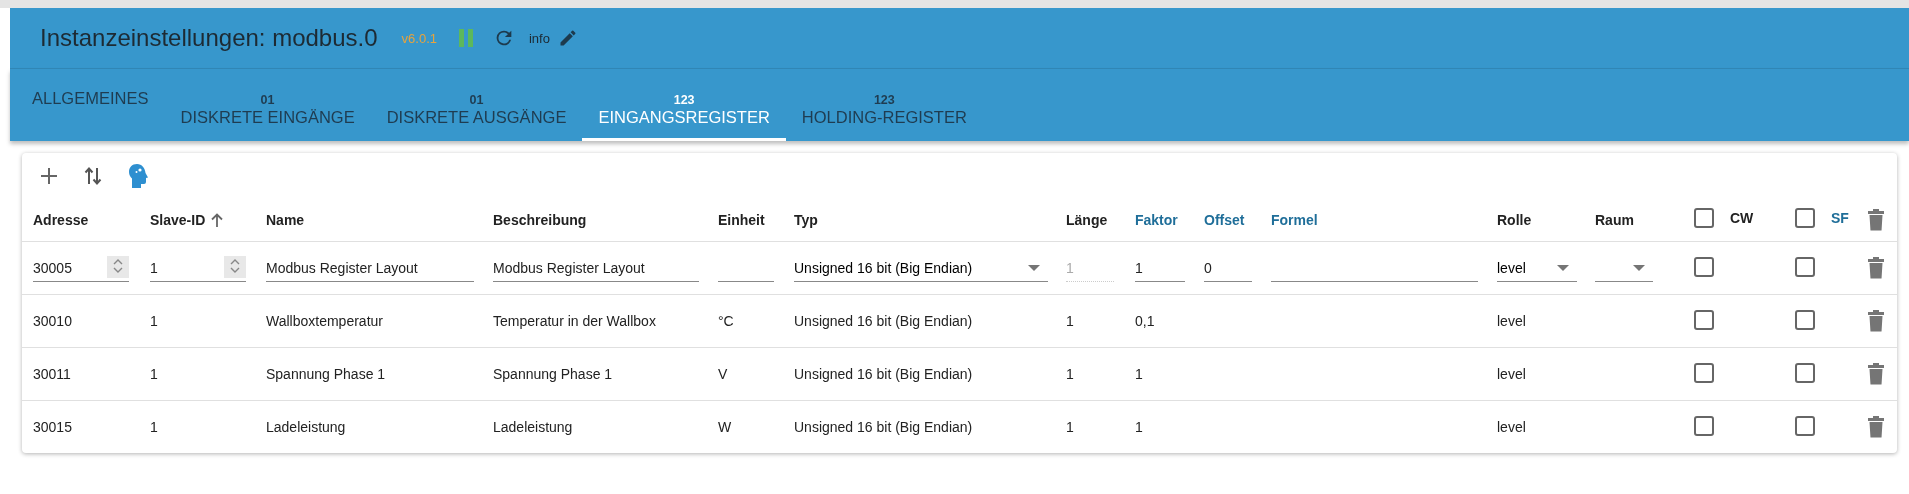 Image resolution: width=1909 pixels, height=494 pixels. I want to click on column-header: Adresse, so click(61, 220).